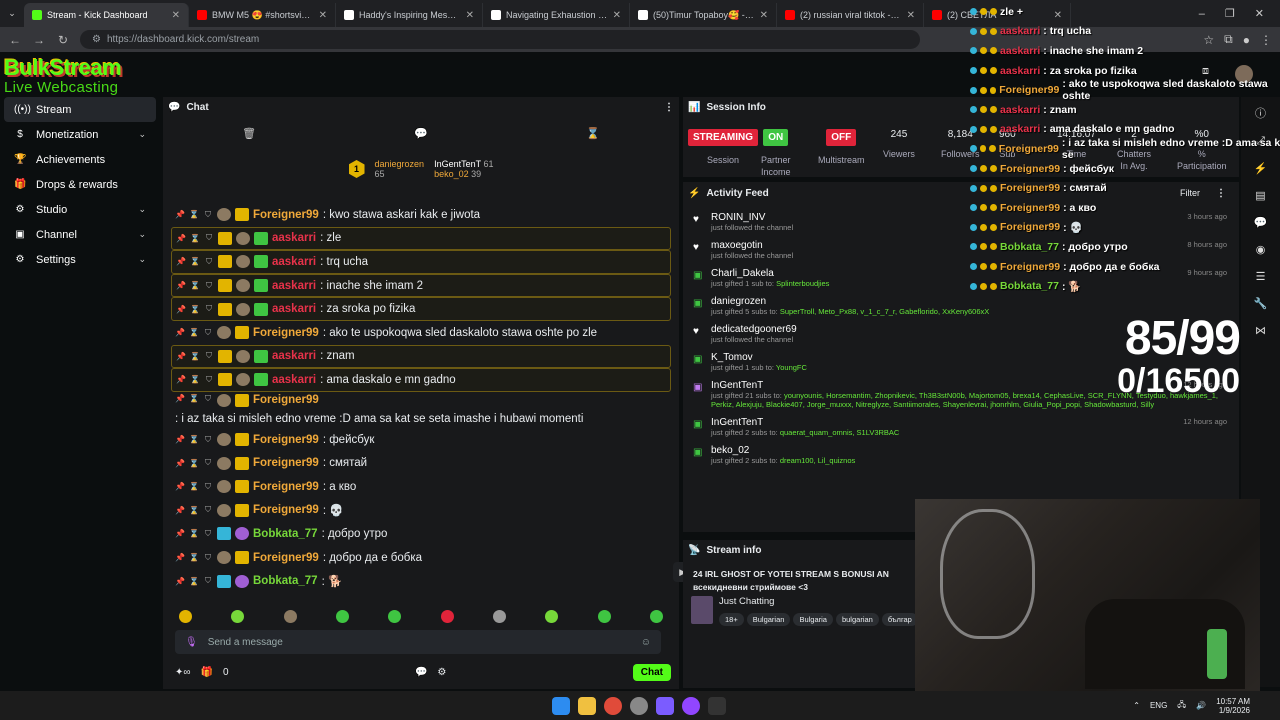 The image size is (1280, 720). I want to click on stream-tag: 18+, so click(731, 619).